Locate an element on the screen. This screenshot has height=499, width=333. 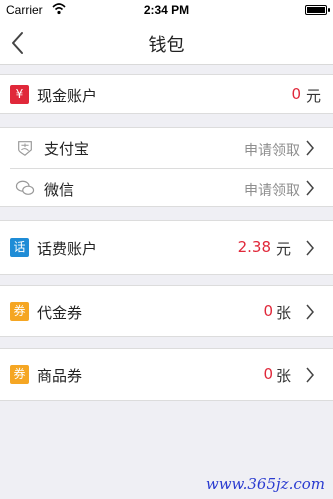
yuan-icon: ¥ is located at coordinates (19, 94).